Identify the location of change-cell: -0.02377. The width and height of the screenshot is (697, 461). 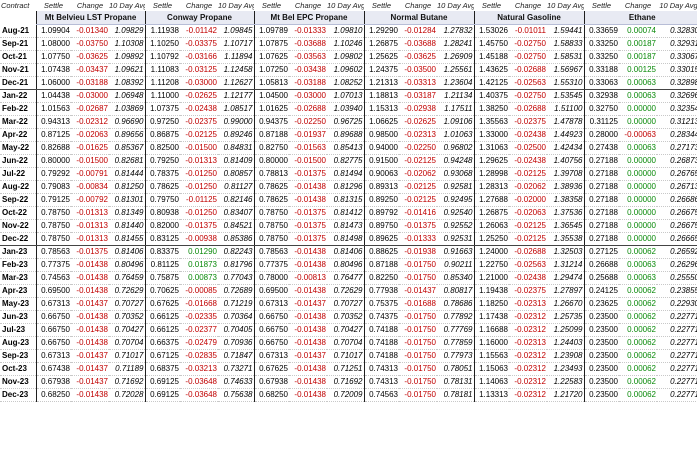
(199, 330).